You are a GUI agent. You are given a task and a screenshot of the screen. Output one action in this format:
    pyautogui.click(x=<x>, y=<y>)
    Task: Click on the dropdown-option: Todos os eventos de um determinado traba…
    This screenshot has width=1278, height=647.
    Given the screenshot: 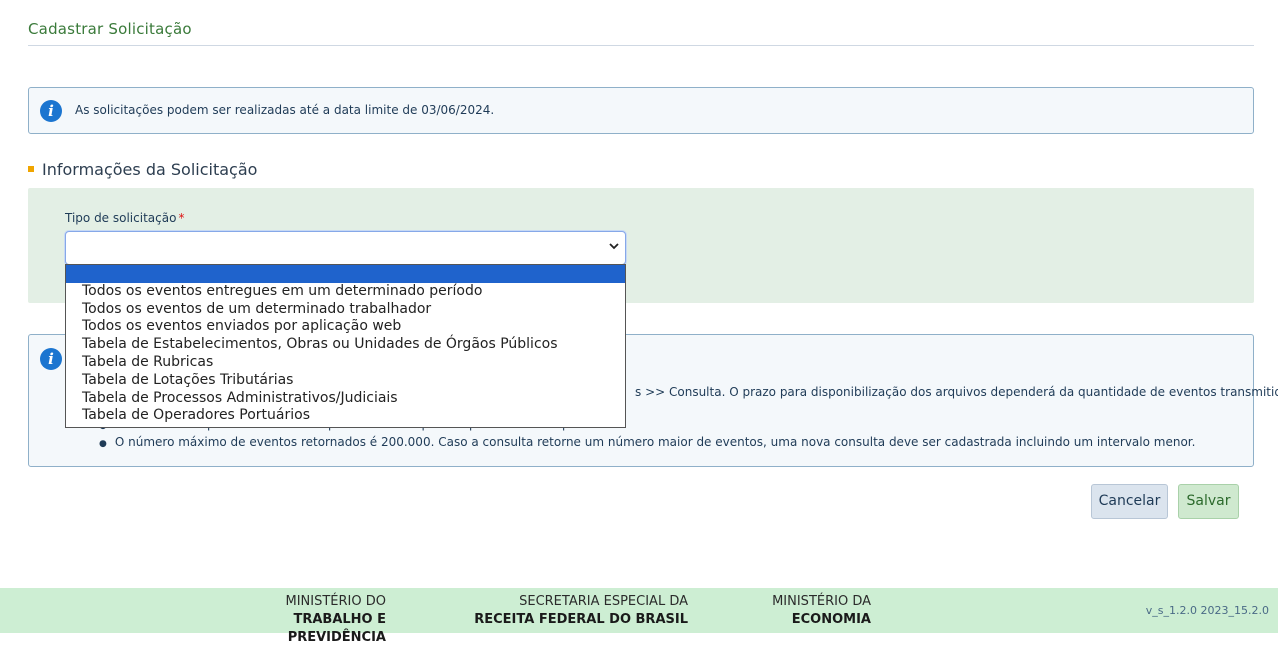 What is the action you would take?
    pyautogui.click(x=345, y=310)
    